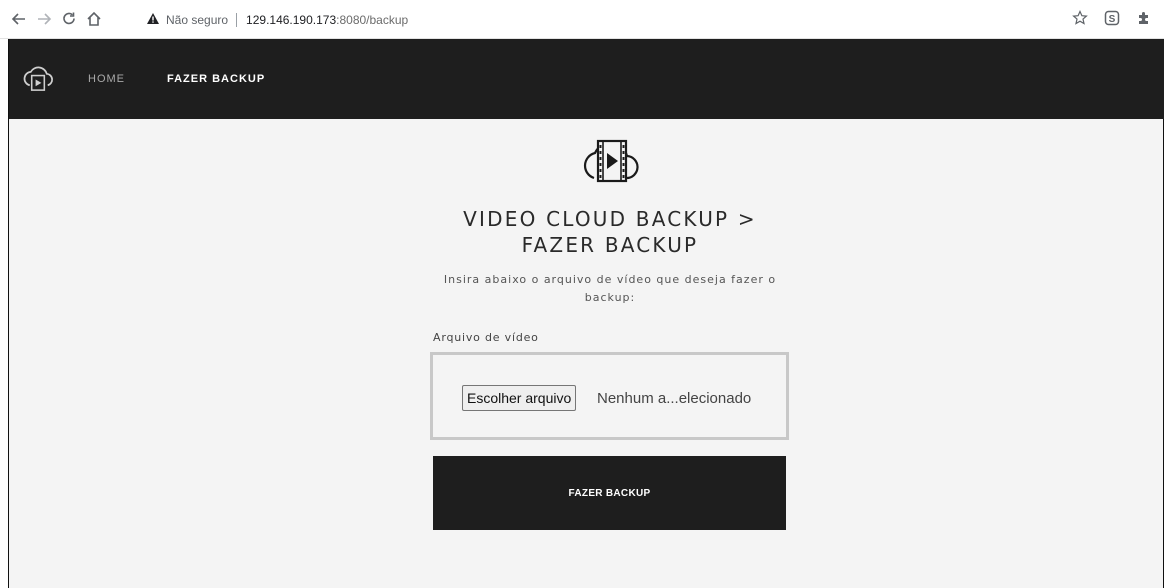 This screenshot has width=1164, height=588. What do you see at coordinates (609, 493) in the screenshot?
I see `fazer-backup-button: FAZER BACKUP` at bounding box center [609, 493].